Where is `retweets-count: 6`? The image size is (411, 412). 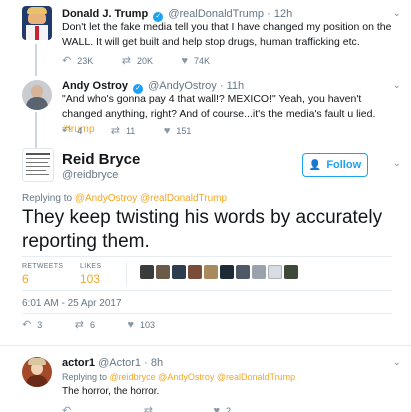
retweets-count: 6 is located at coordinates (25, 279).